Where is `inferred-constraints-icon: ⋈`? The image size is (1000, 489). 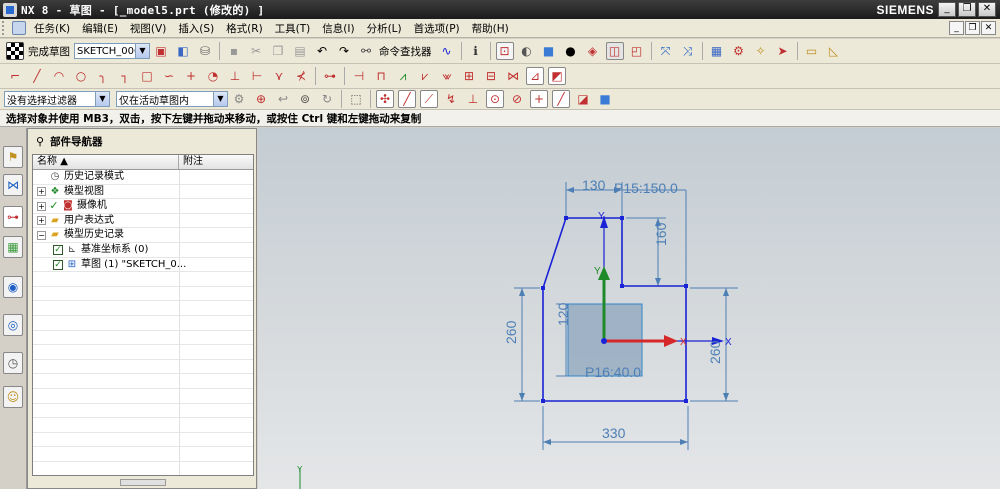
inferred-constraints-icon: ⋈ is located at coordinates (513, 76).